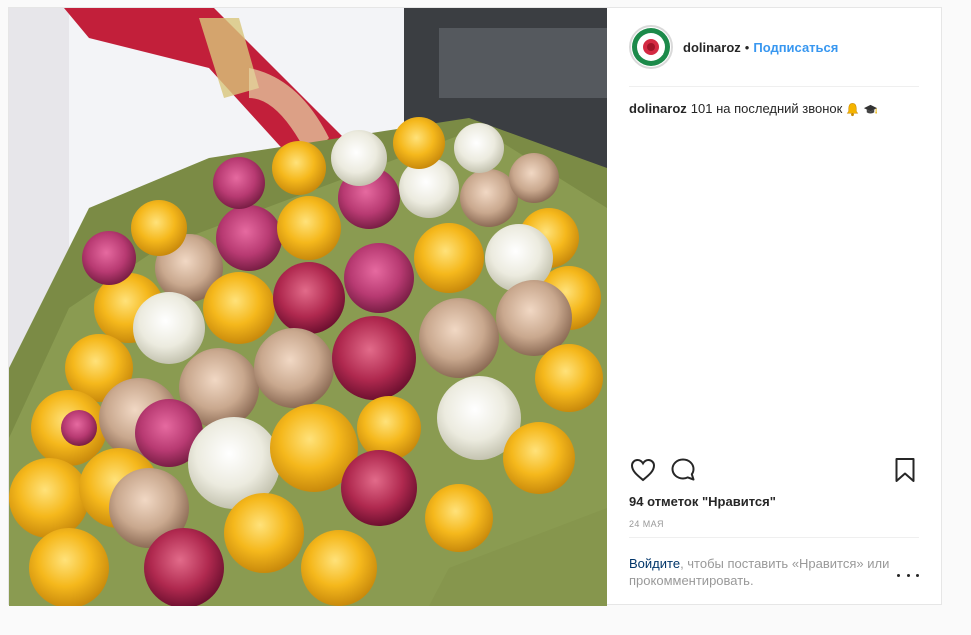 The image size is (971, 635). Describe the element at coordinates (853, 109) in the screenshot. I see `bell-icon` at that location.